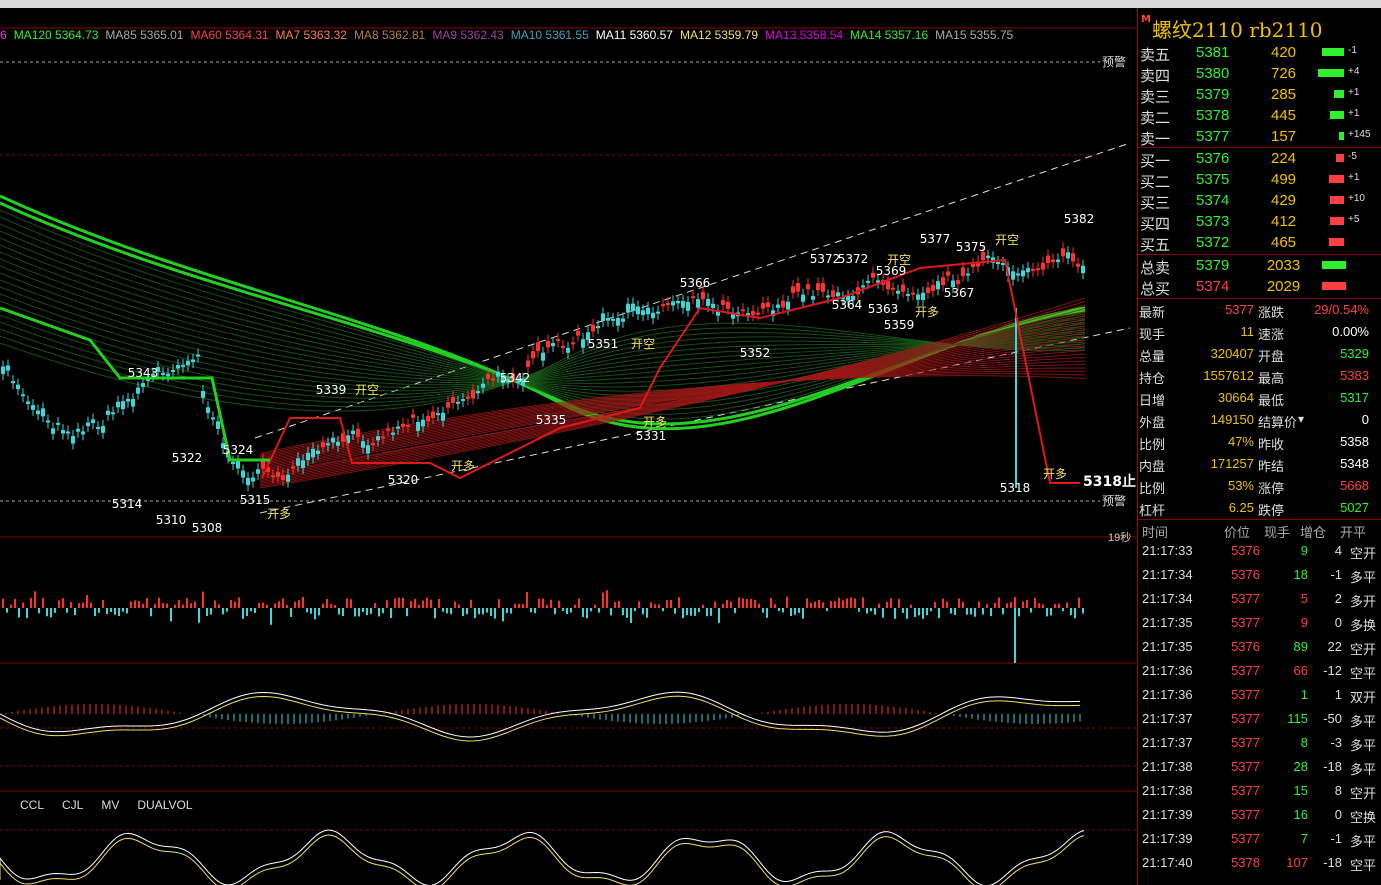  Describe the element at coordinates (755, 353) in the screenshot. I see `price-label: 5352` at that location.